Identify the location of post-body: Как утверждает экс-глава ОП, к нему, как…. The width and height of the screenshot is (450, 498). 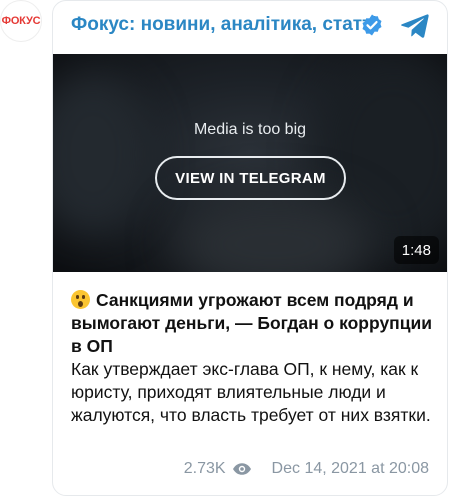
(251, 392).